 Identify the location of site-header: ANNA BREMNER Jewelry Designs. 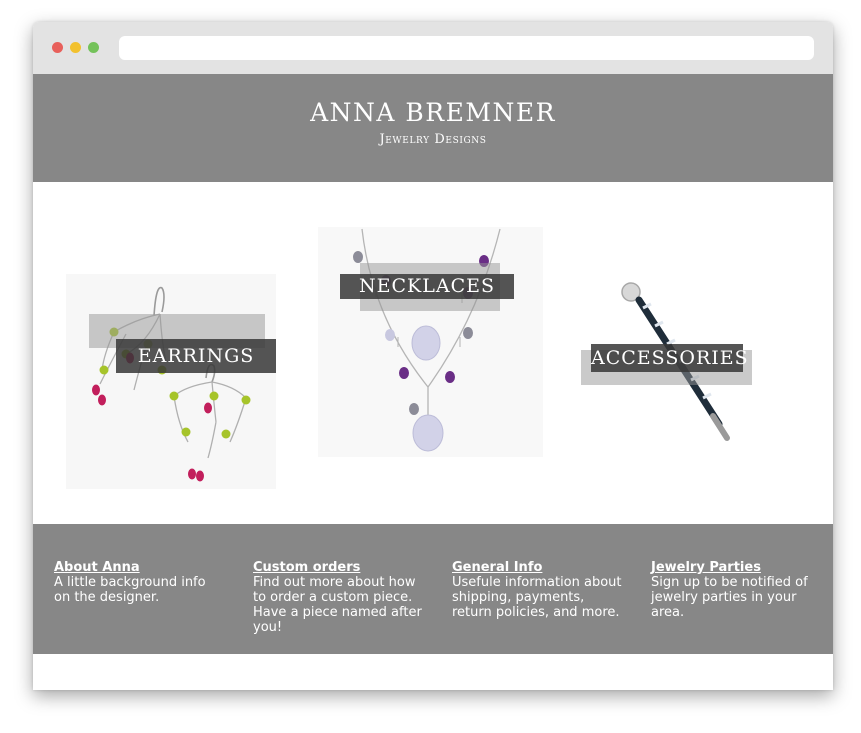
(433, 128).